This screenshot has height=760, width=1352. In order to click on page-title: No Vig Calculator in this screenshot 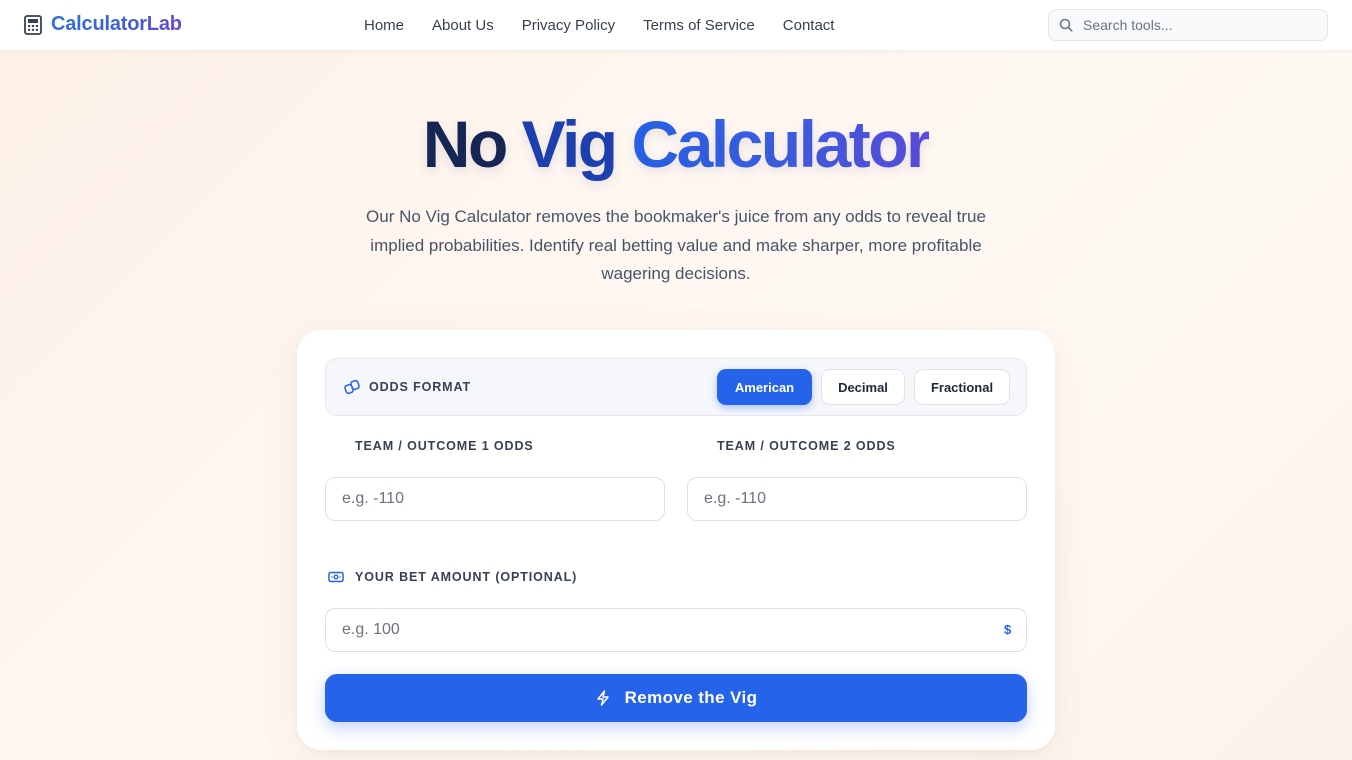, I will do `click(676, 144)`.